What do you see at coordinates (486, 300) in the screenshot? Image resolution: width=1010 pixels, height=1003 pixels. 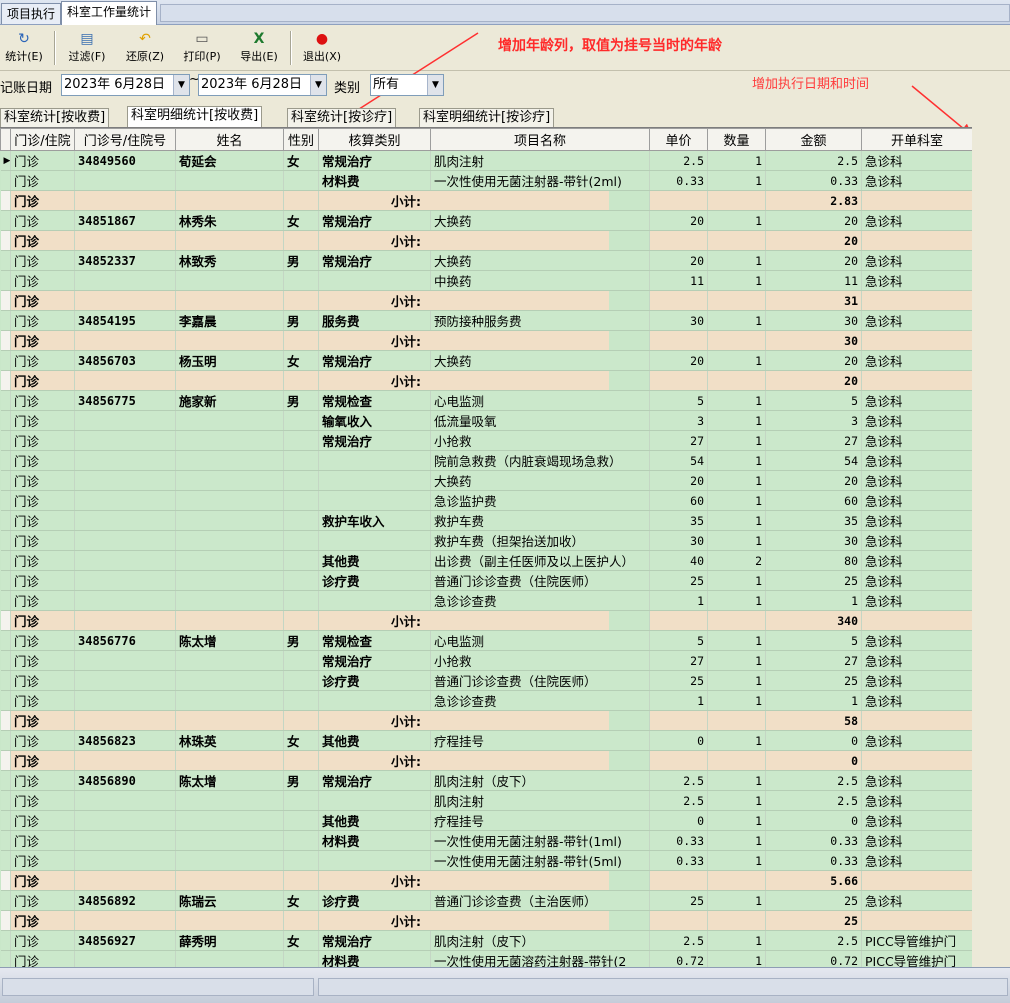 I see `subtotal-row: 门诊 小计: 31` at bounding box center [486, 300].